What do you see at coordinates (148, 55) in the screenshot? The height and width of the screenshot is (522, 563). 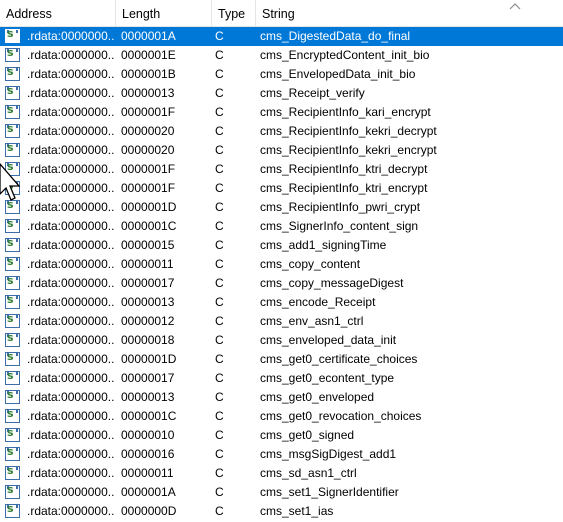 I see `length-cell: 0000001E` at bounding box center [148, 55].